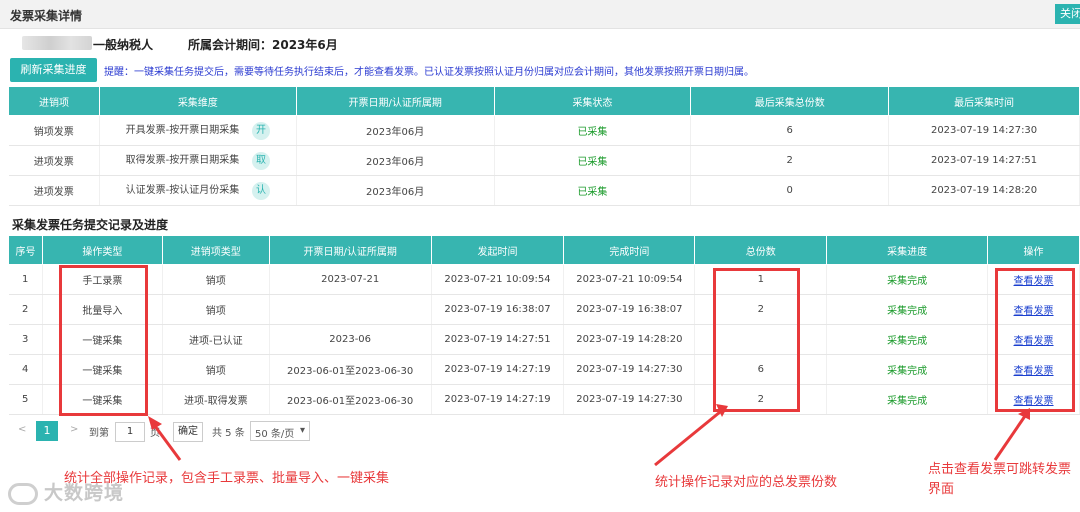 This screenshot has width=1080, height=512. I want to click on watermark-logo-icon, so click(23, 493).